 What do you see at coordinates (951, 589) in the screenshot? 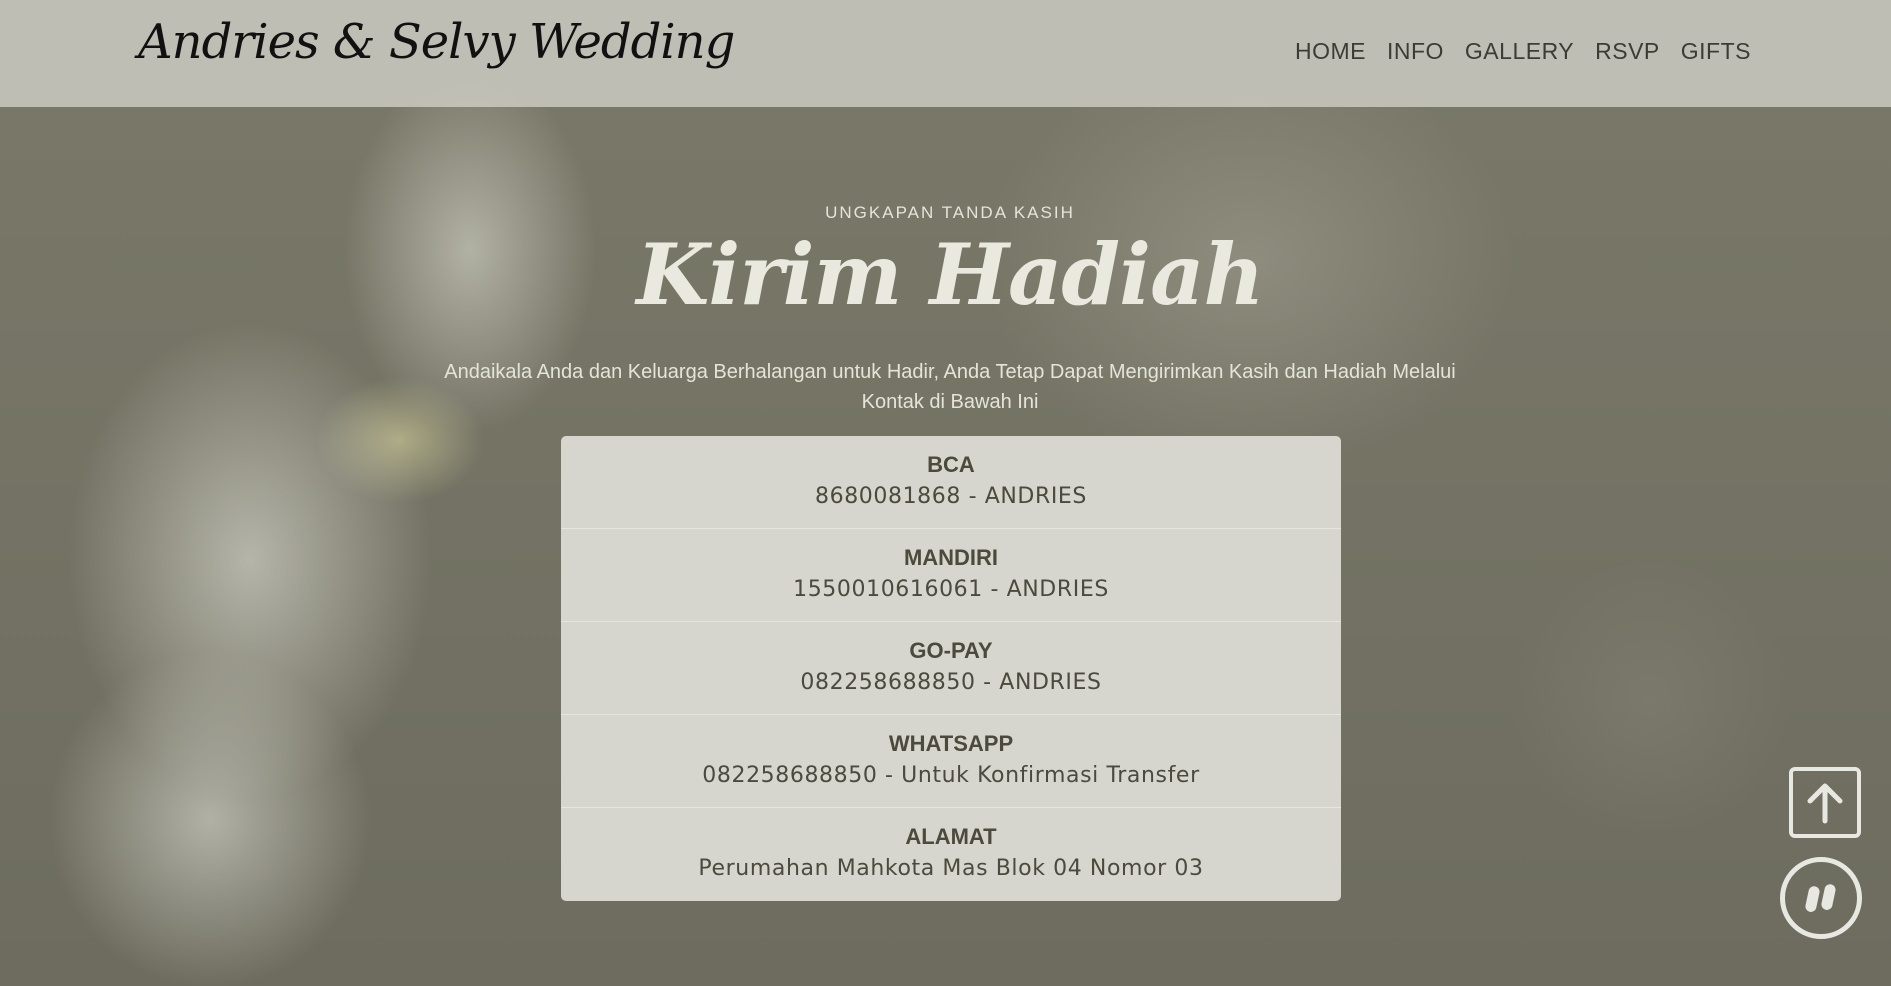
I see `account-detail: 1550010616061 - ANDRIES` at bounding box center [951, 589].